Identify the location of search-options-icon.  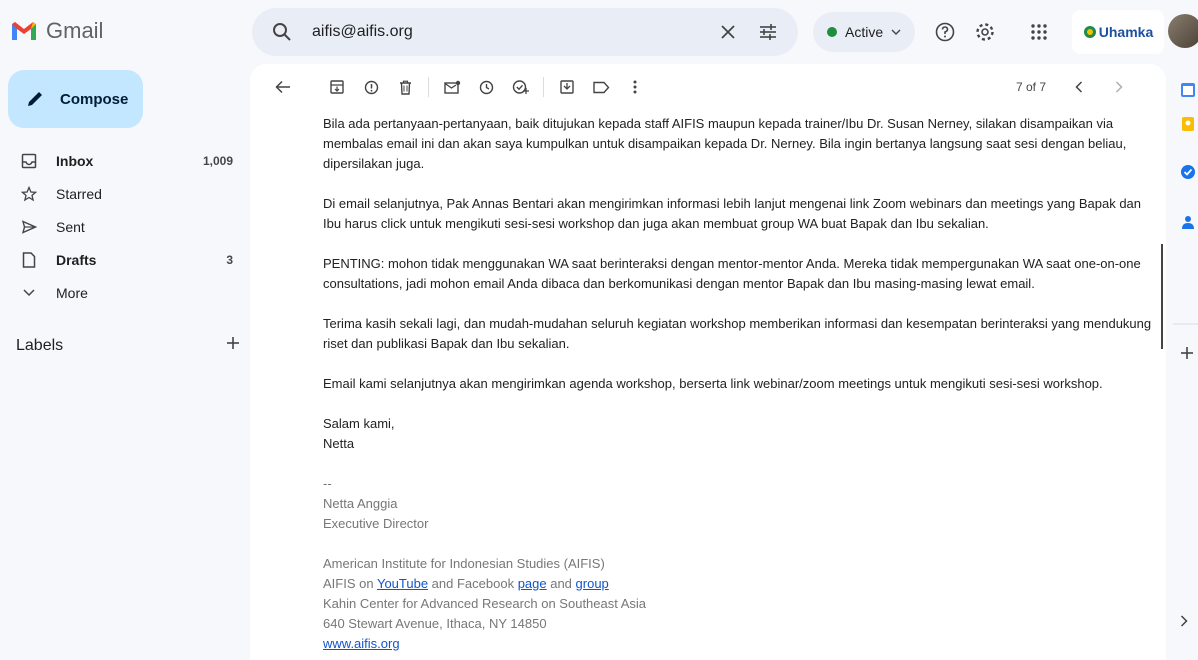
(768, 32).